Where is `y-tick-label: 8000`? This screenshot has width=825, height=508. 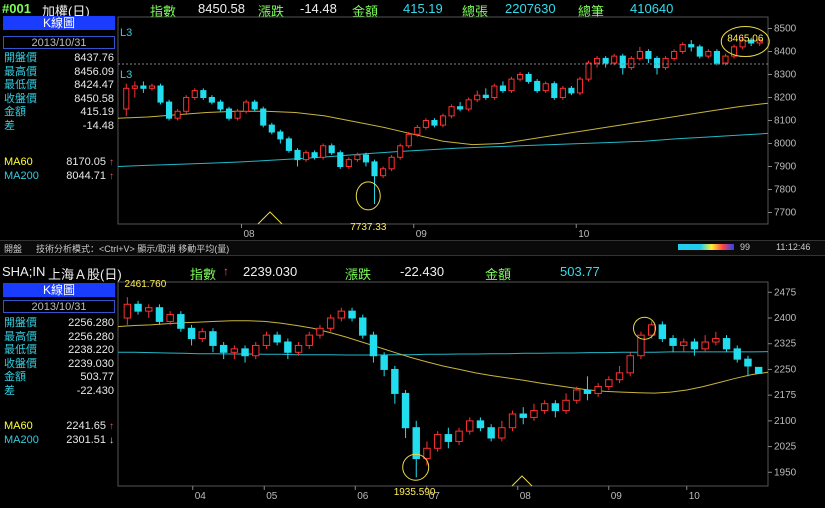
y-tick-label: 8000 is located at coordinates (785, 144).